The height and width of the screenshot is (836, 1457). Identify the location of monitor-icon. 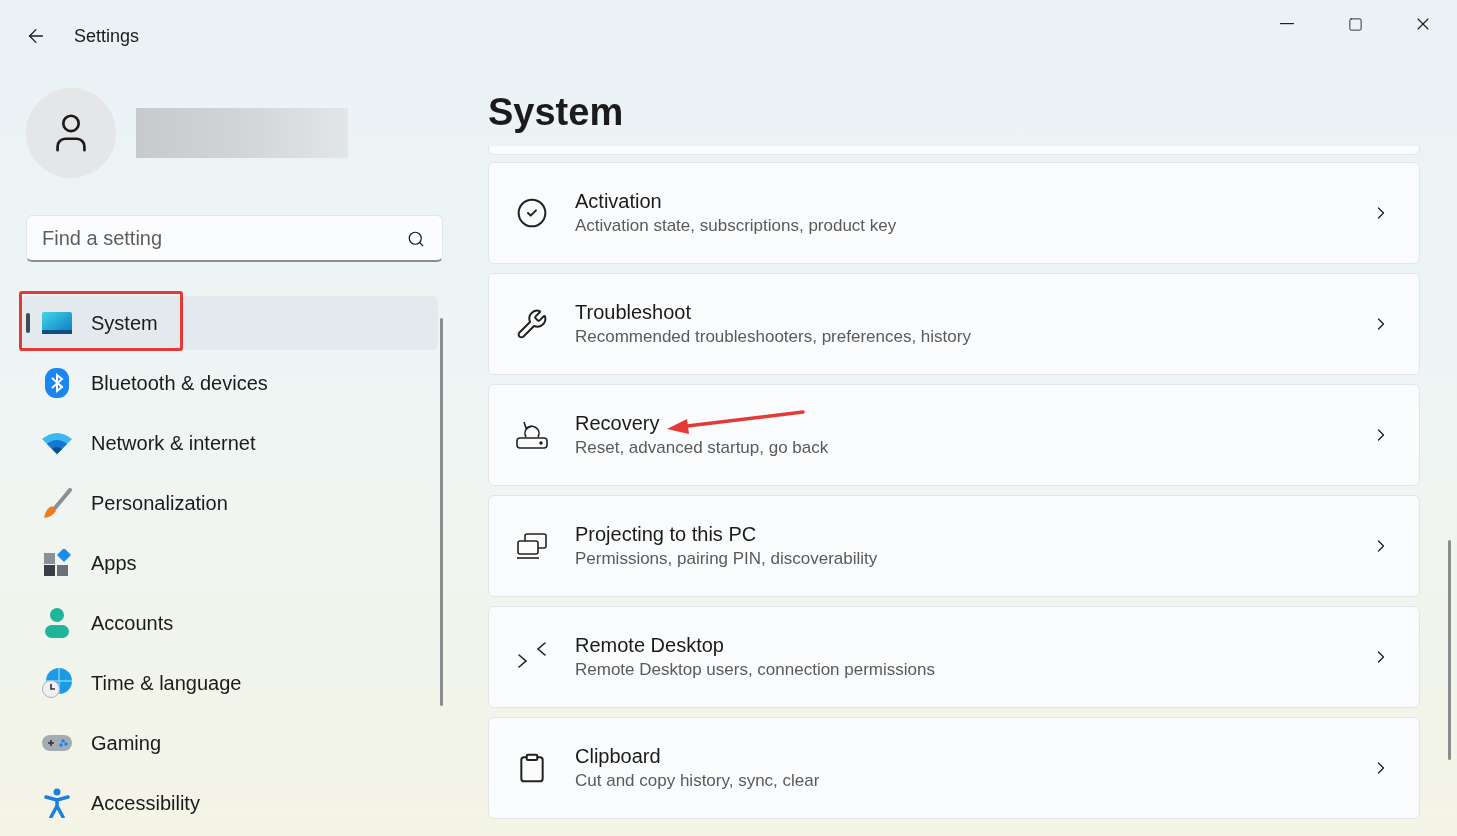
(57, 323).